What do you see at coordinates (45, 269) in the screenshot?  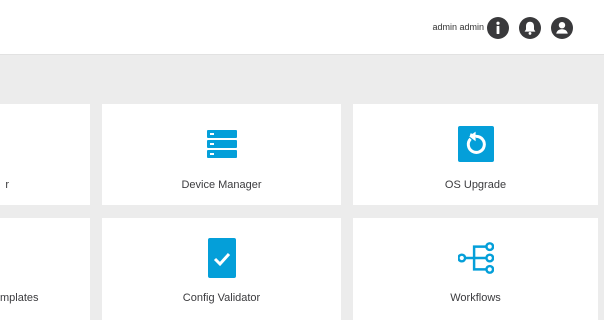 I see `tile-partial-left-2: mplates` at bounding box center [45, 269].